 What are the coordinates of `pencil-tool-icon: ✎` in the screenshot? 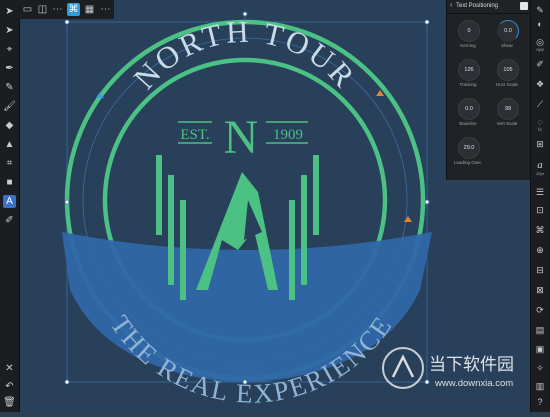 It's located at (9, 87).